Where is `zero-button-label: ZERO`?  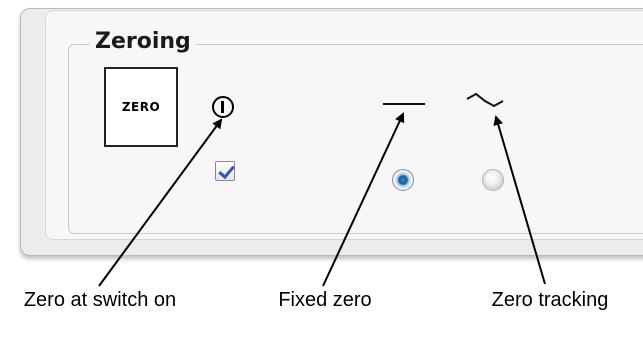 zero-button-label: ZERO is located at coordinates (141, 107).